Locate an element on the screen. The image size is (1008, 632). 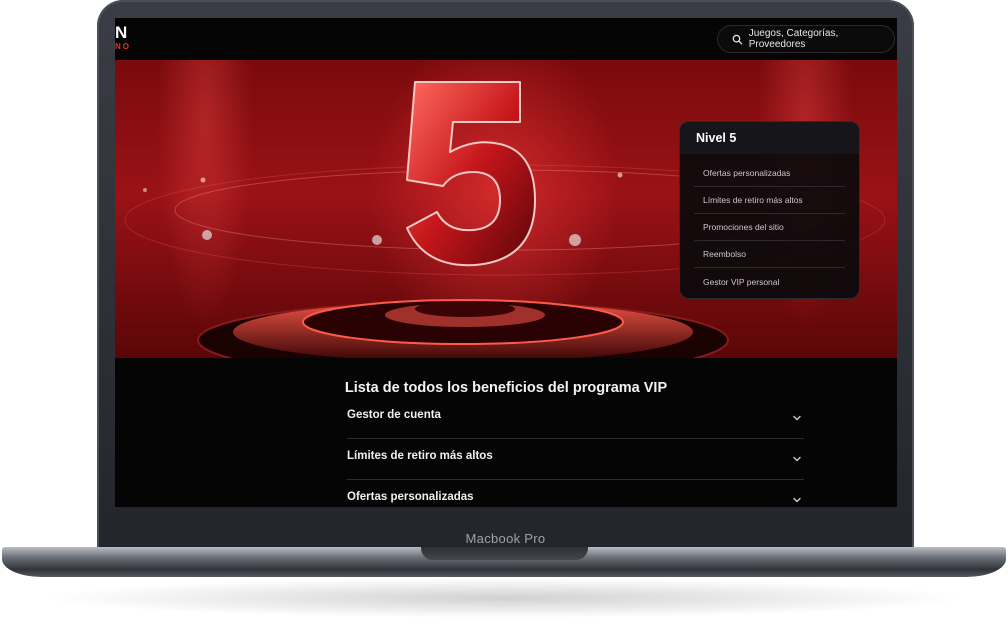
level-title: Nivel 5 is located at coordinates (769, 138).